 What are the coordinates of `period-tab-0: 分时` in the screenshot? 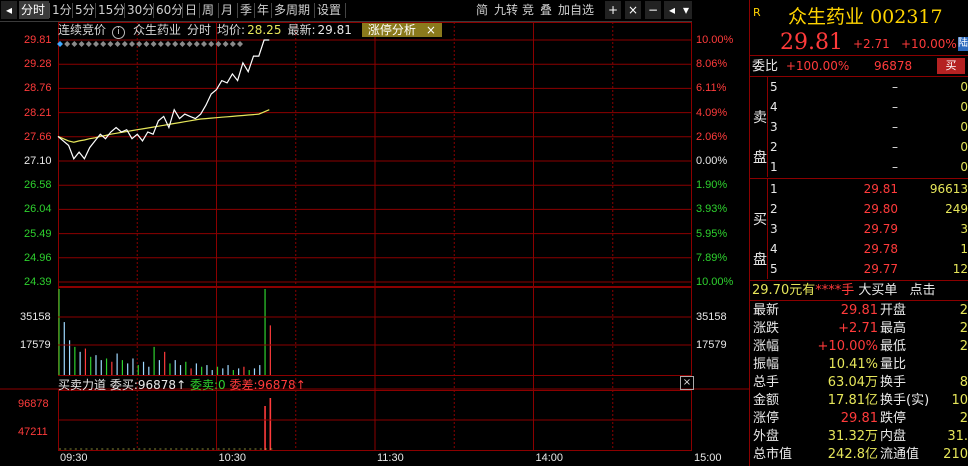 It's located at (34, 10).